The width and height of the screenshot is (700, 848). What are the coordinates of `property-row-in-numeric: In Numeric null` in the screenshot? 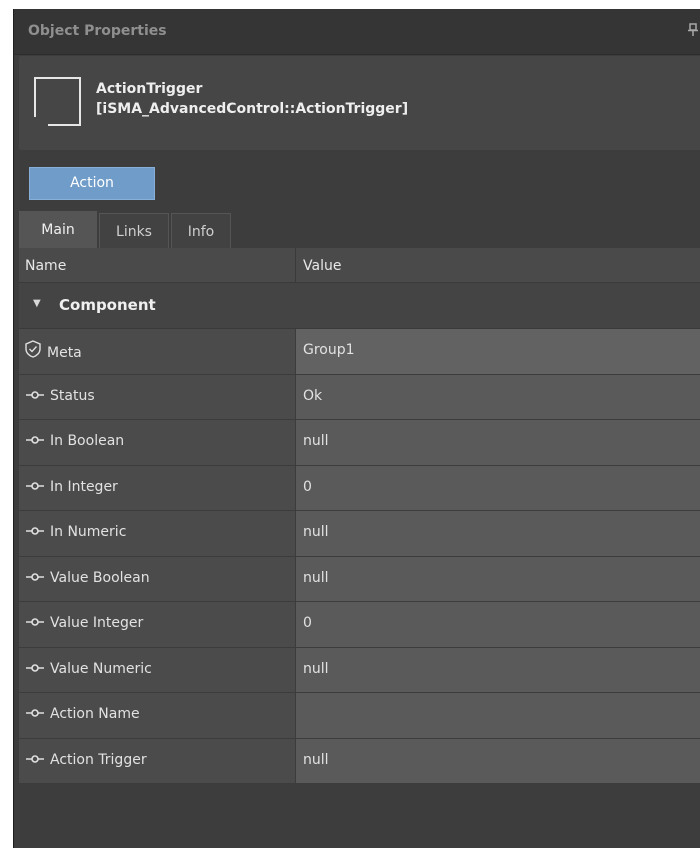 It's located at (359, 534).